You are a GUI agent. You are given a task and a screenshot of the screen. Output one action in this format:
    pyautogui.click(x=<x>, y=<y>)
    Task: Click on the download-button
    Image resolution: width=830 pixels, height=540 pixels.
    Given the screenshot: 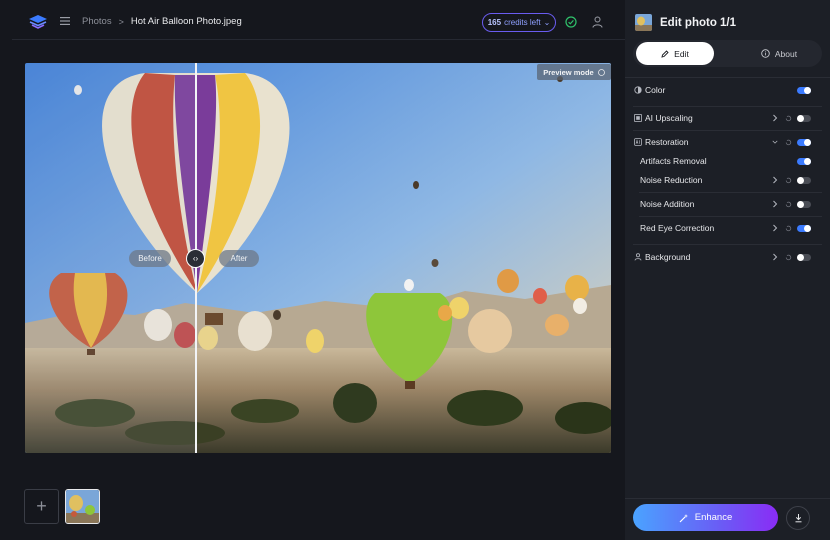 What is the action you would take?
    pyautogui.click(x=798, y=518)
    